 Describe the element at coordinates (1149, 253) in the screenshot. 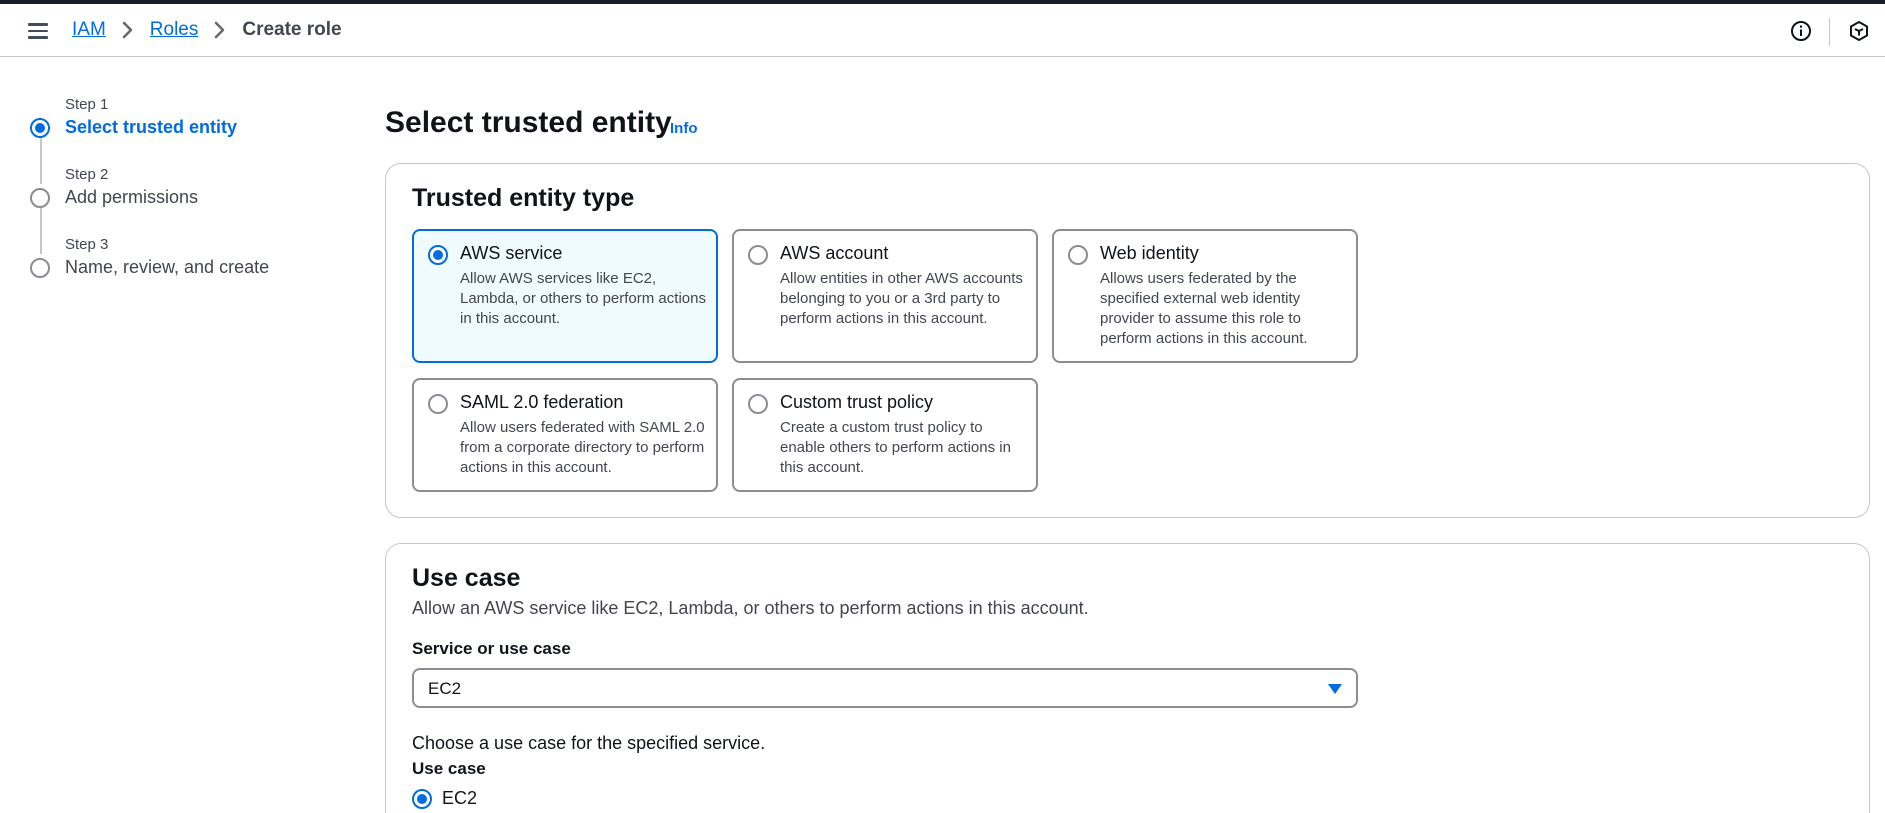

I see `tile-title: Web identity` at that location.